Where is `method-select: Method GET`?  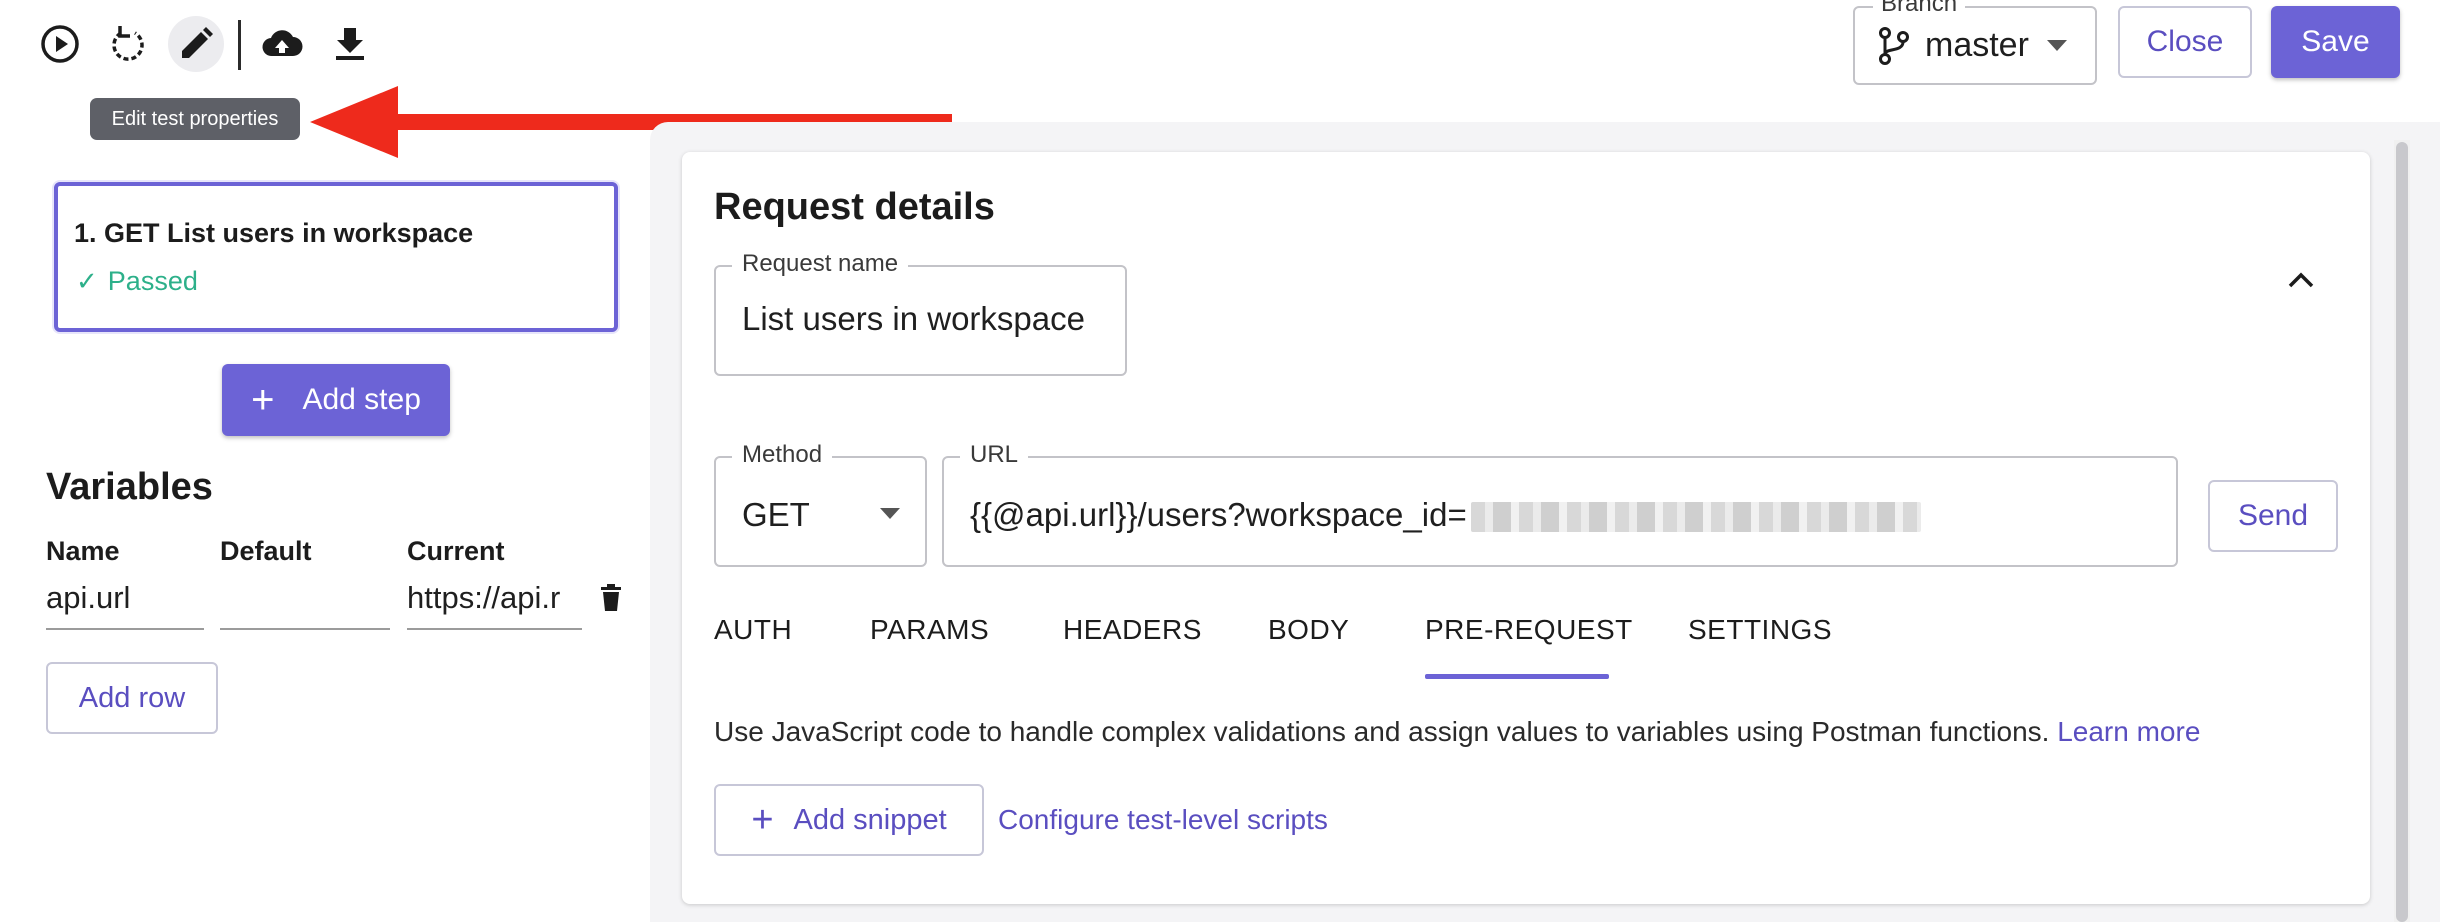 method-select: Method GET is located at coordinates (820, 504).